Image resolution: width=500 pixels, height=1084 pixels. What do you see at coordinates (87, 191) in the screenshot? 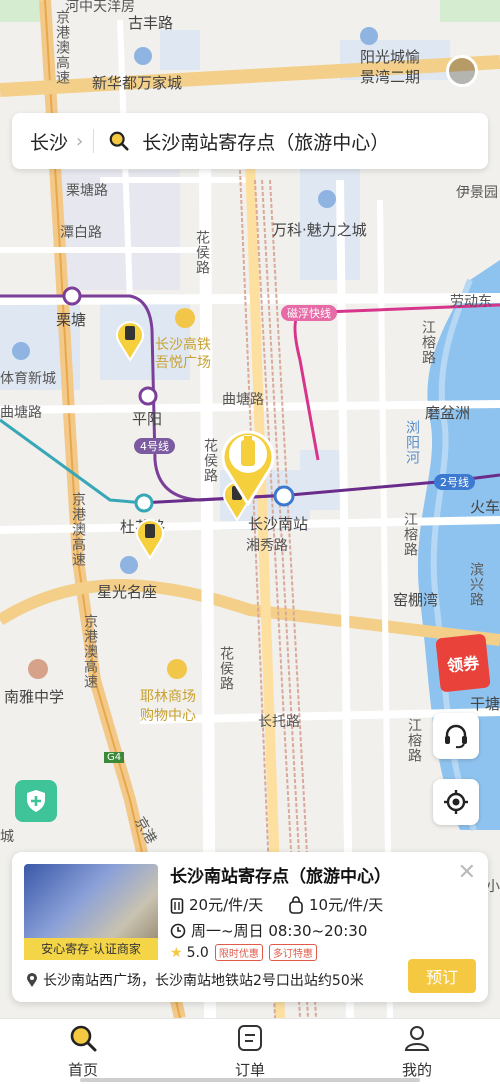
I see `map-label: 栗塘路` at bounding box center [87, 191].